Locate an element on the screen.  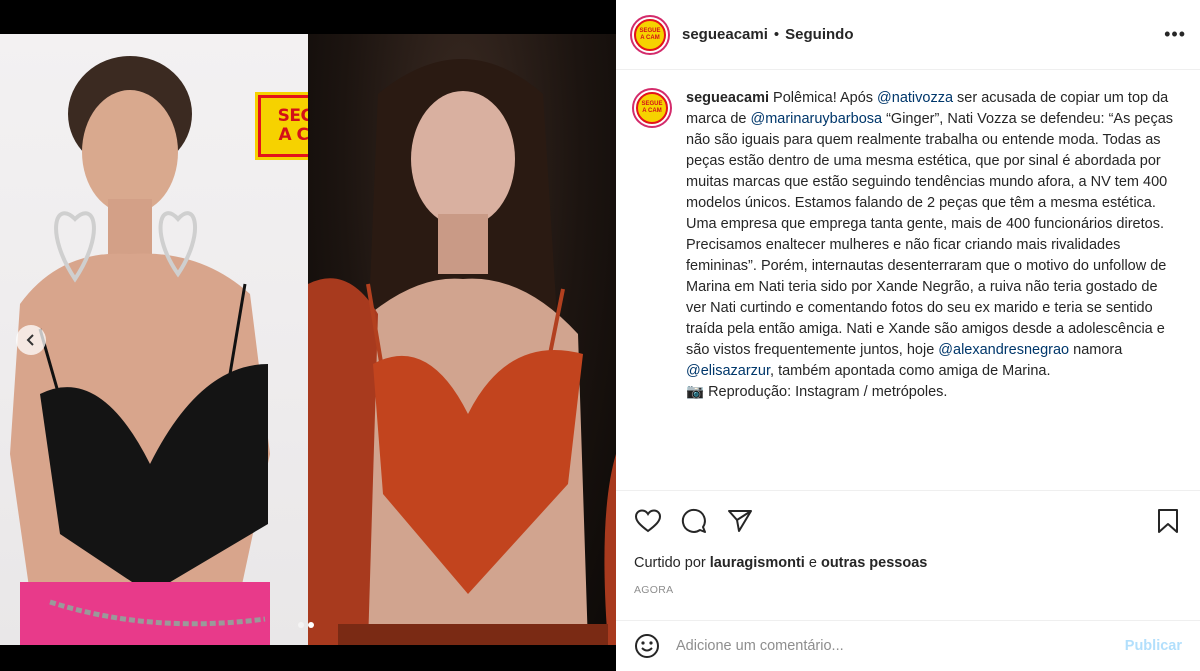
avatar-logo-line1: SEGUE is located at coordinates (650, 30).